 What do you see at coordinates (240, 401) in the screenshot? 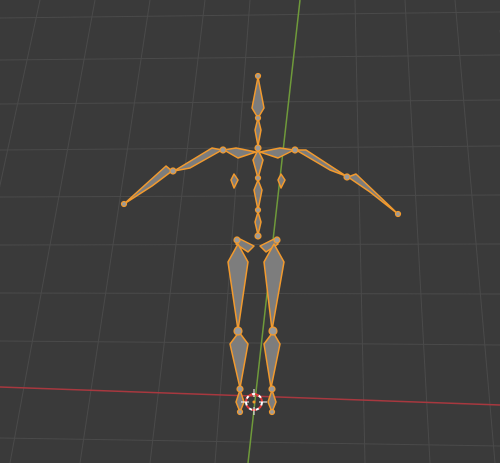
I see `bone-foot-left` at bounding box center [240, 401].